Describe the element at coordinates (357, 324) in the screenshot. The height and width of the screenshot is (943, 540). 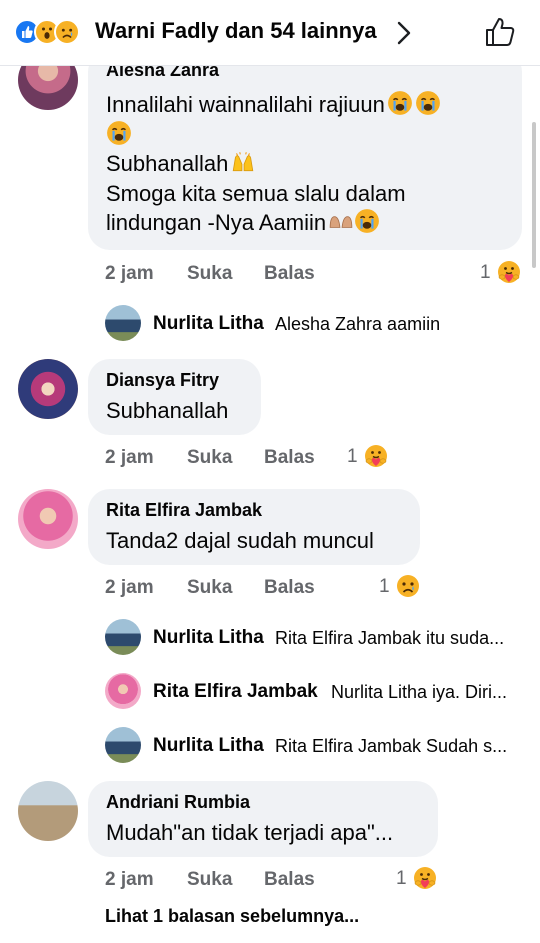
I see `reply-snippet: Alesha Zahra aamiin` at that location.